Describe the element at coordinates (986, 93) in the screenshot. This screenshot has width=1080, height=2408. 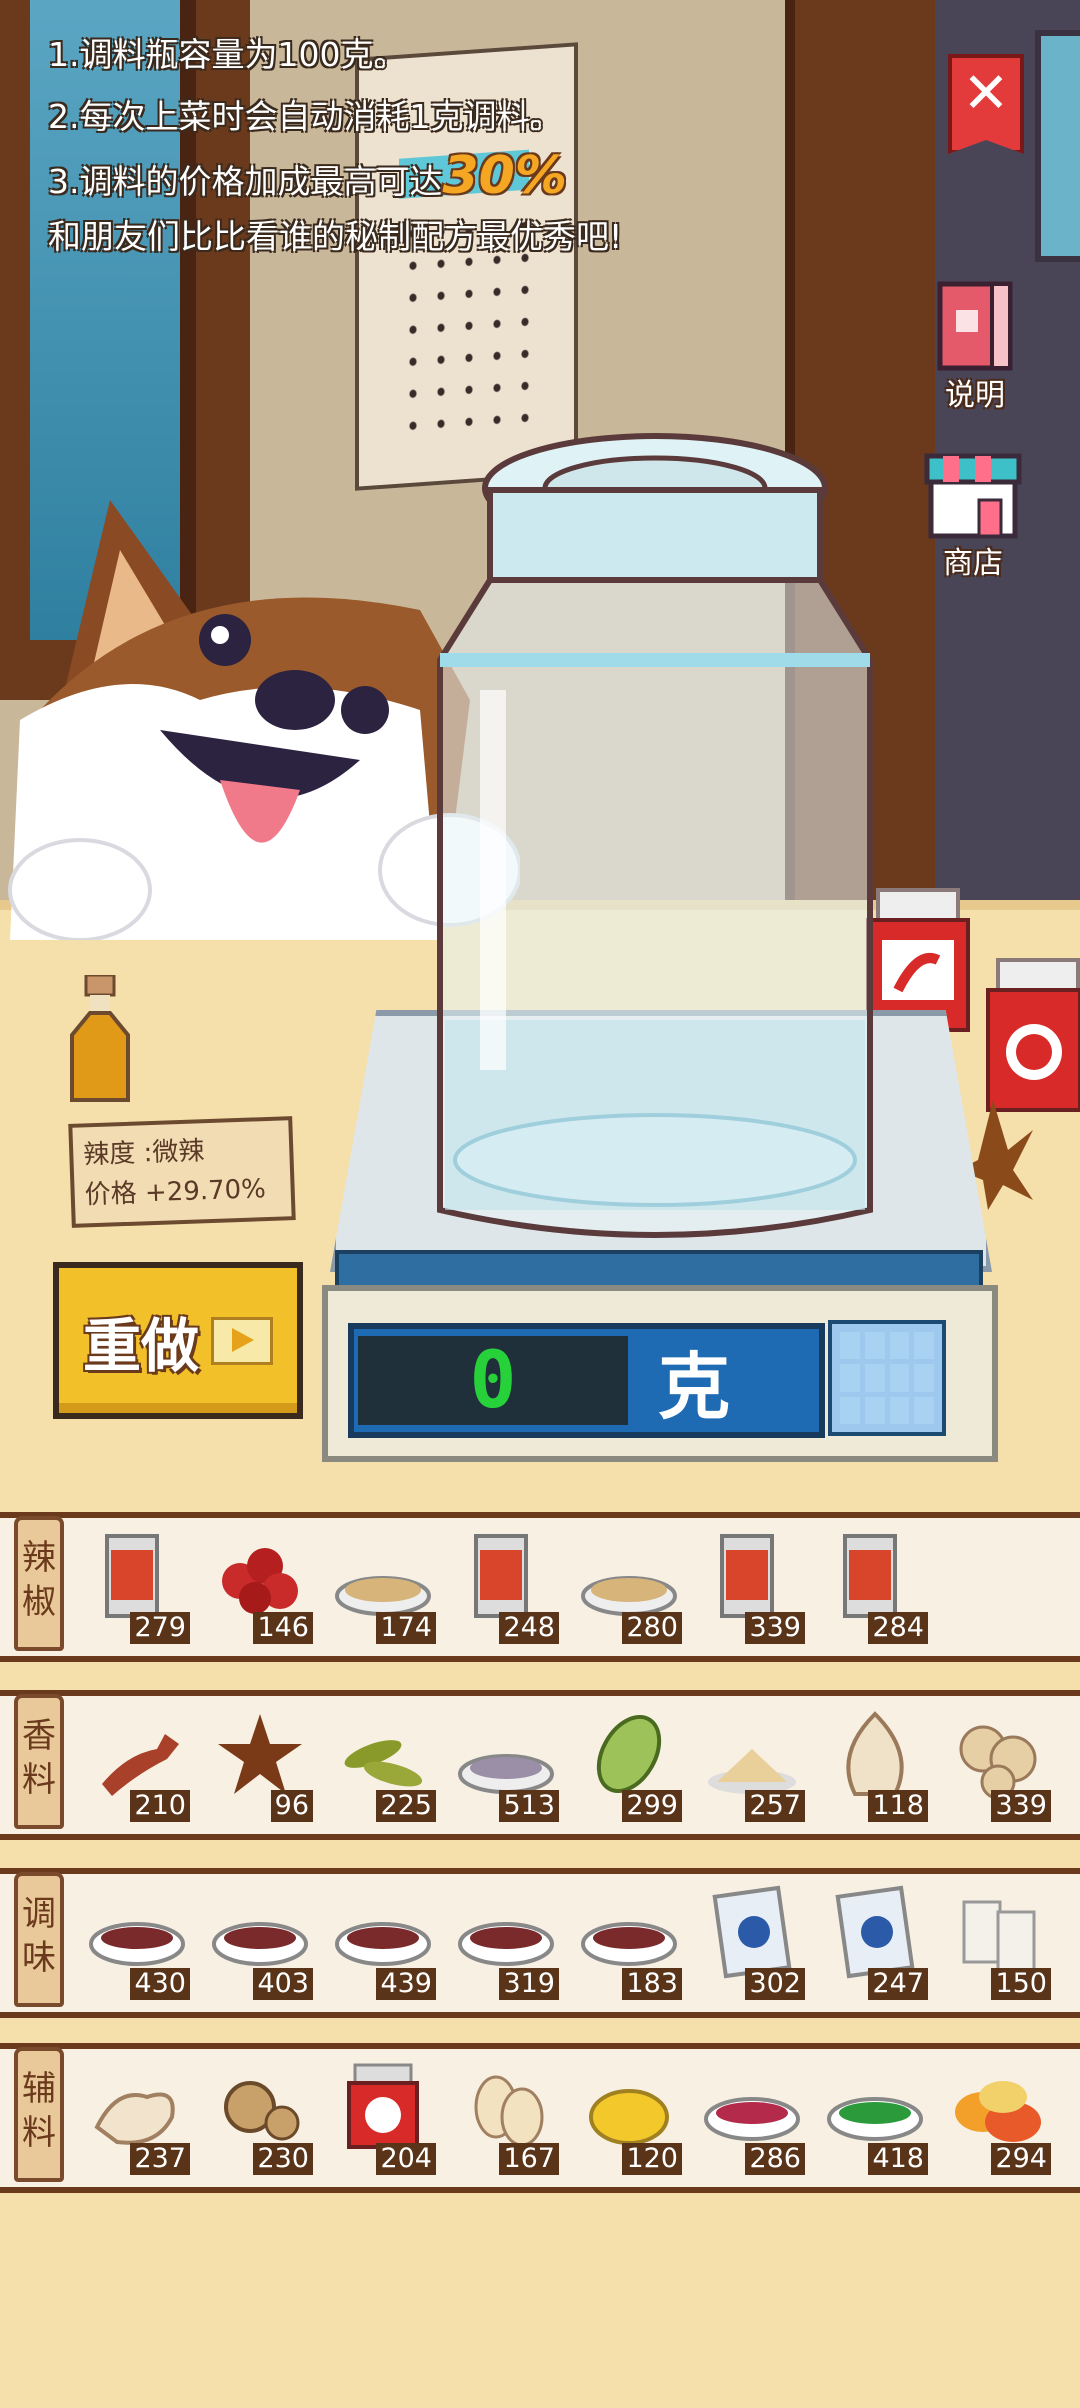
I see `close-icon: ✕` at that location.